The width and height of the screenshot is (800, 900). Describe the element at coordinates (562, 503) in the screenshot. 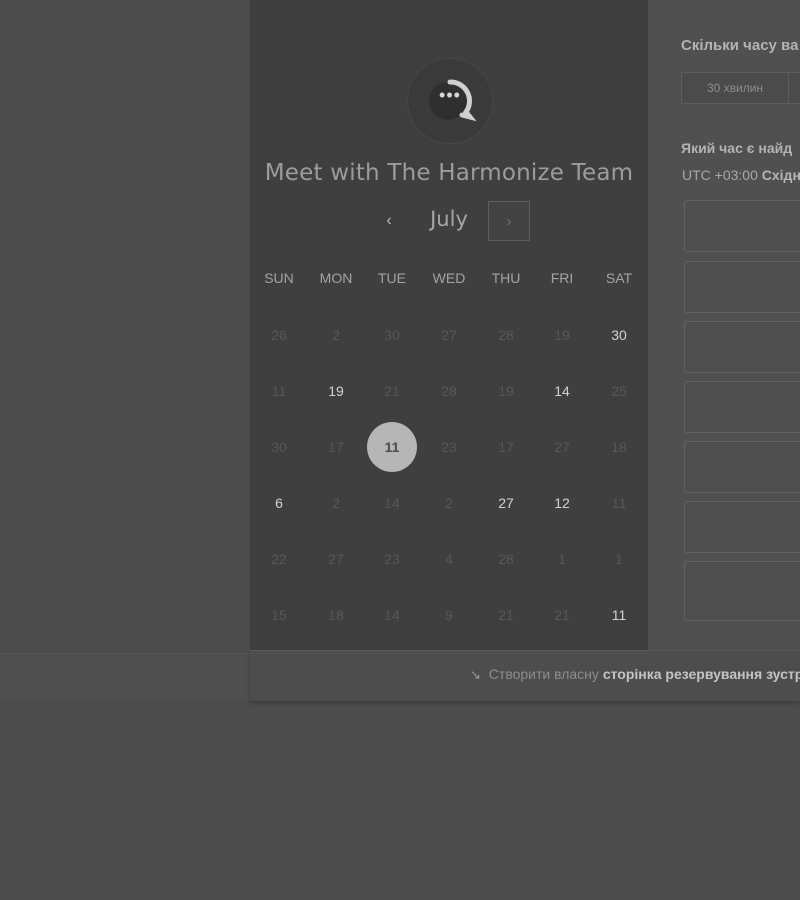

I see `available-day: 12` at that location.